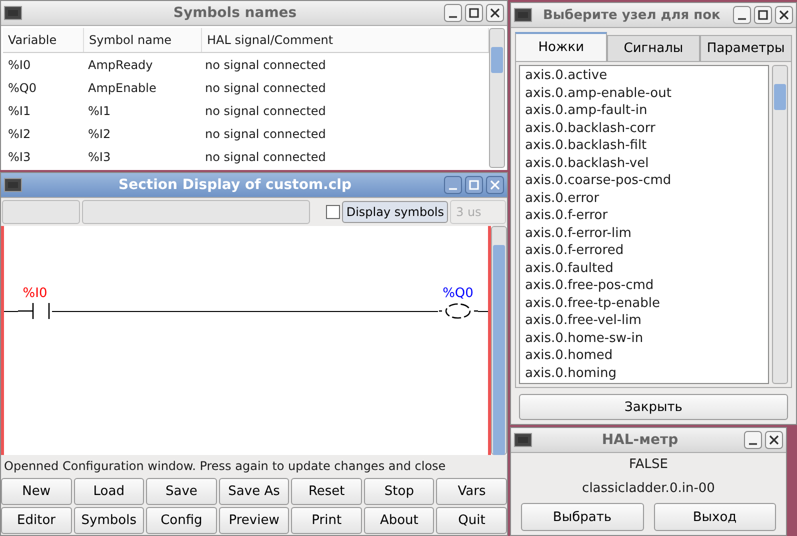 Image resolution: width=797 pixels, height=536 pixels. I want to click on toolbar-button: Stop, so click(399, 491).